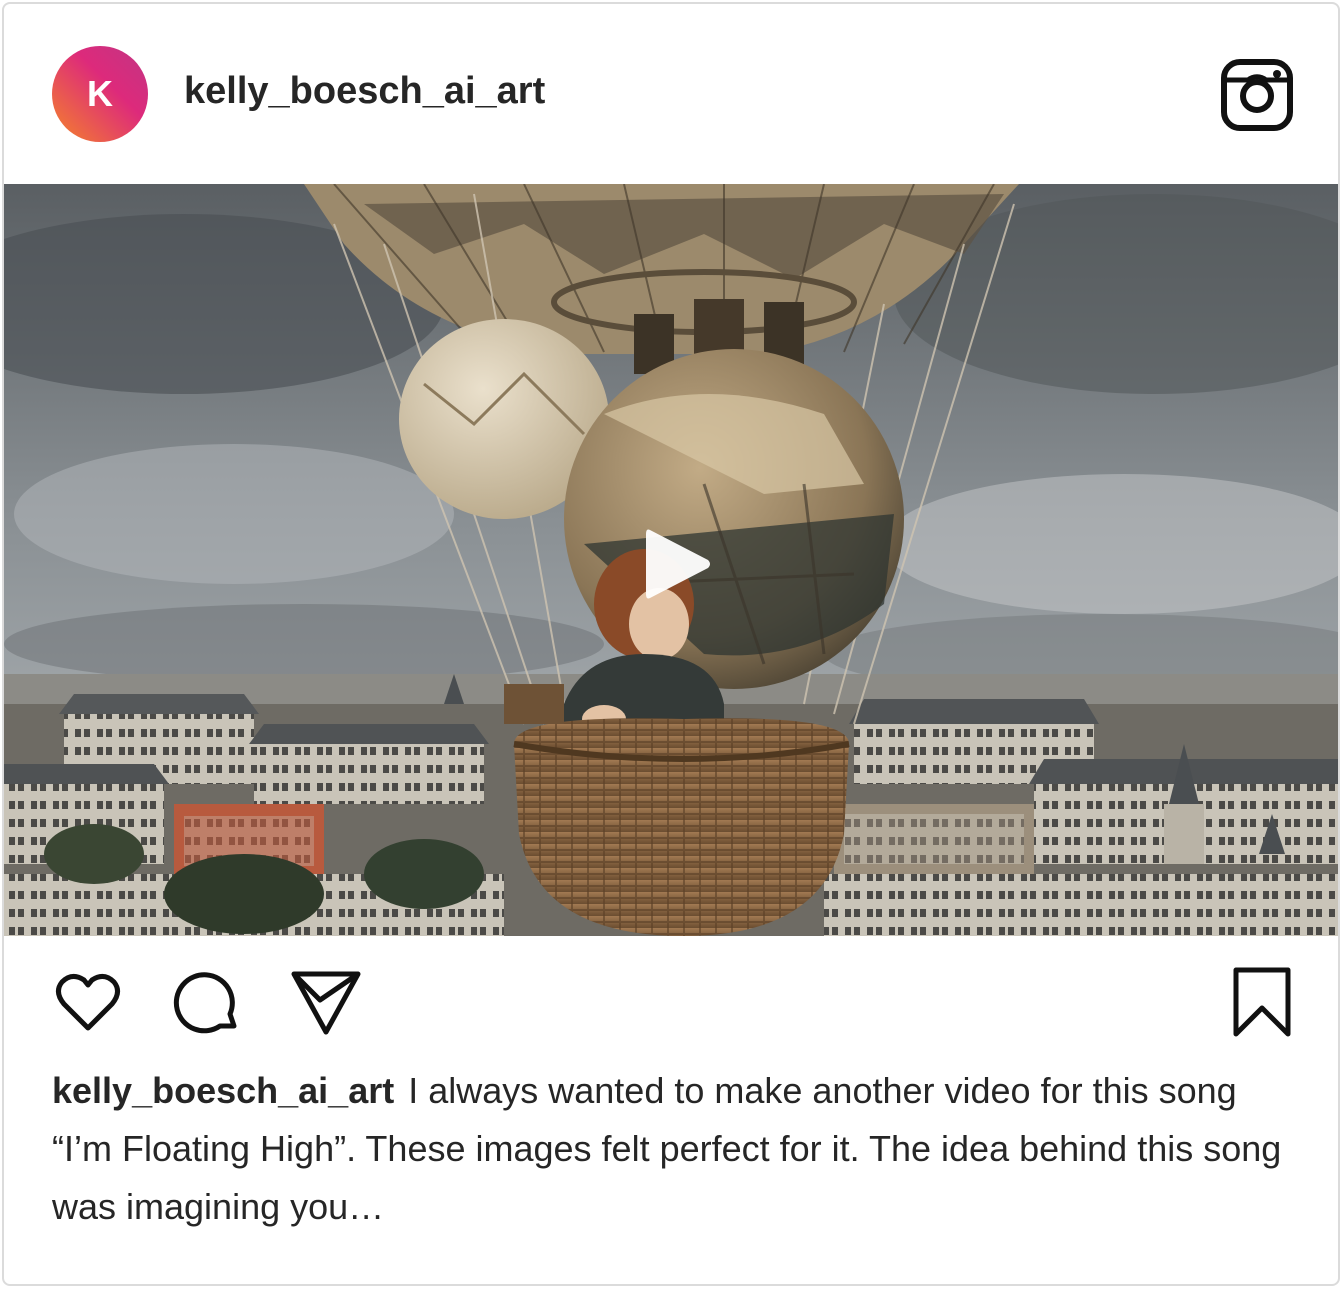 This screenshot has width=1344, height=1290. What do you see at coordinates (364, 91) in the screenshot?
I see `post-username: kelly_boesch_ai_art` at bounding box center [364, 91].